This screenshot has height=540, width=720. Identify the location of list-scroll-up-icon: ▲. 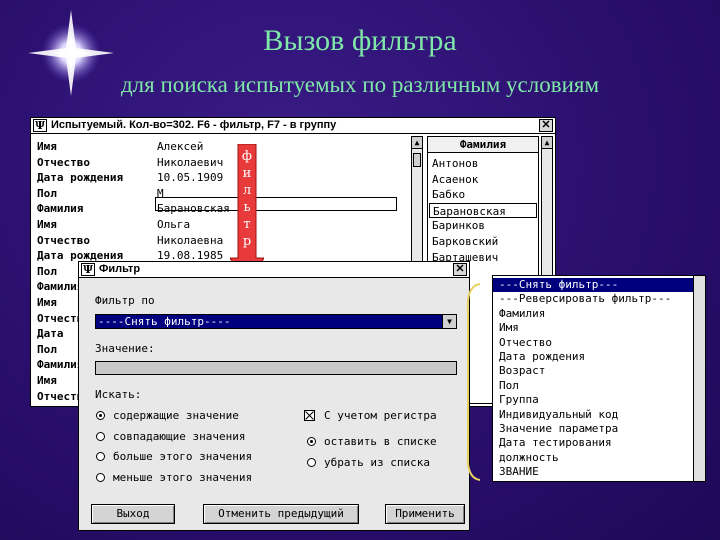
(547, 143).